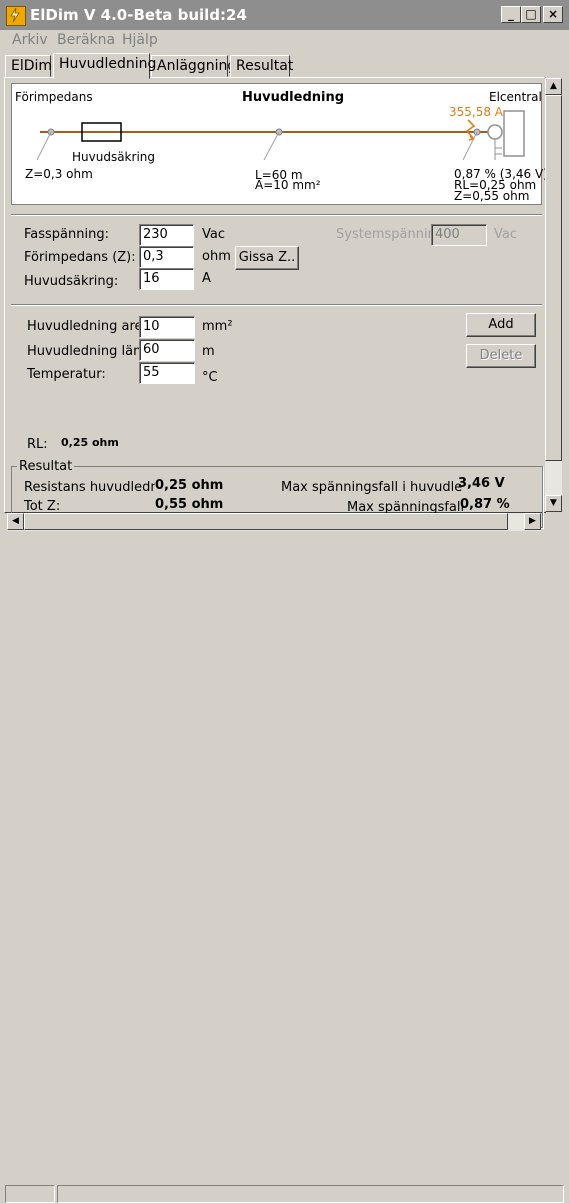  What do you see at coordinates (501, 356) in the screenshot?
I see `delete-button: Delete` at bounding box center [501, 356].